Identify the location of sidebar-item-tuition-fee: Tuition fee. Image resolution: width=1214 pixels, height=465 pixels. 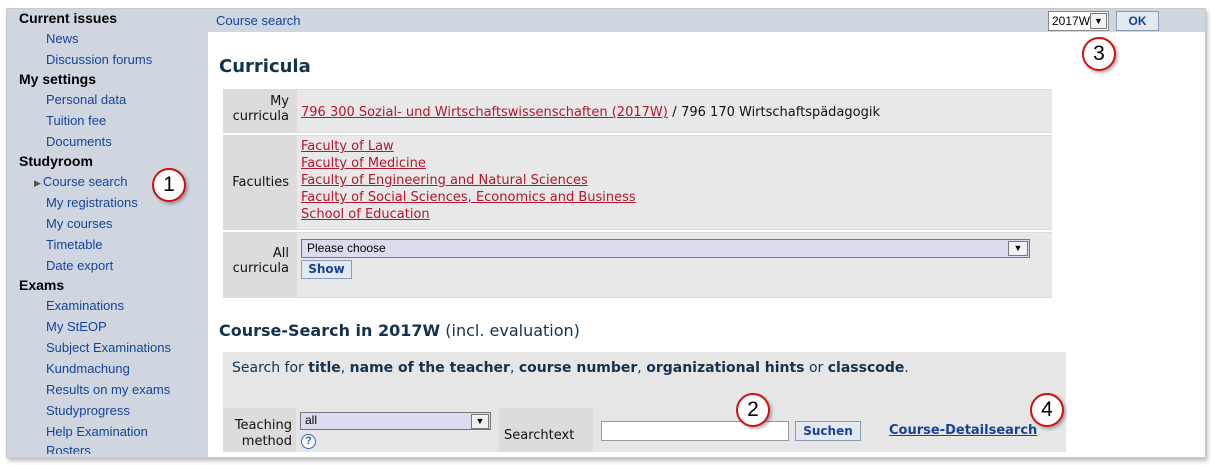
(107, 120).